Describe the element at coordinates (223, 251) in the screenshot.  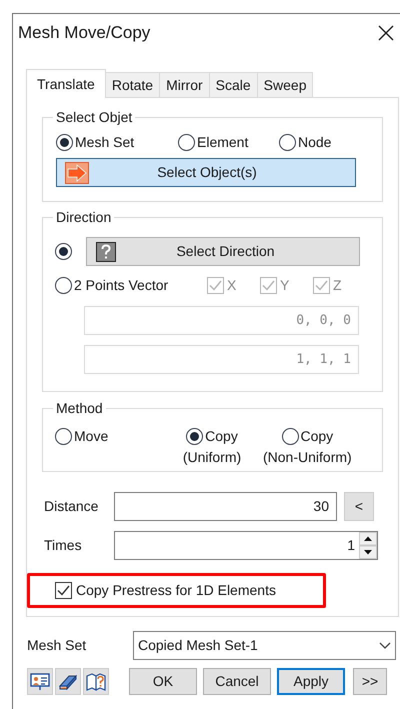
I see `select-direction-button: Select Direction` at that location.